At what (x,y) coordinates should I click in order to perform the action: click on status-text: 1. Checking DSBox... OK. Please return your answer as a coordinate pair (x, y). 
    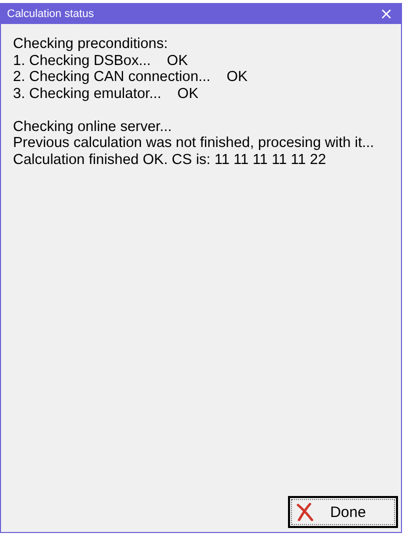
    Looking at the image, I should click on (101, 60).